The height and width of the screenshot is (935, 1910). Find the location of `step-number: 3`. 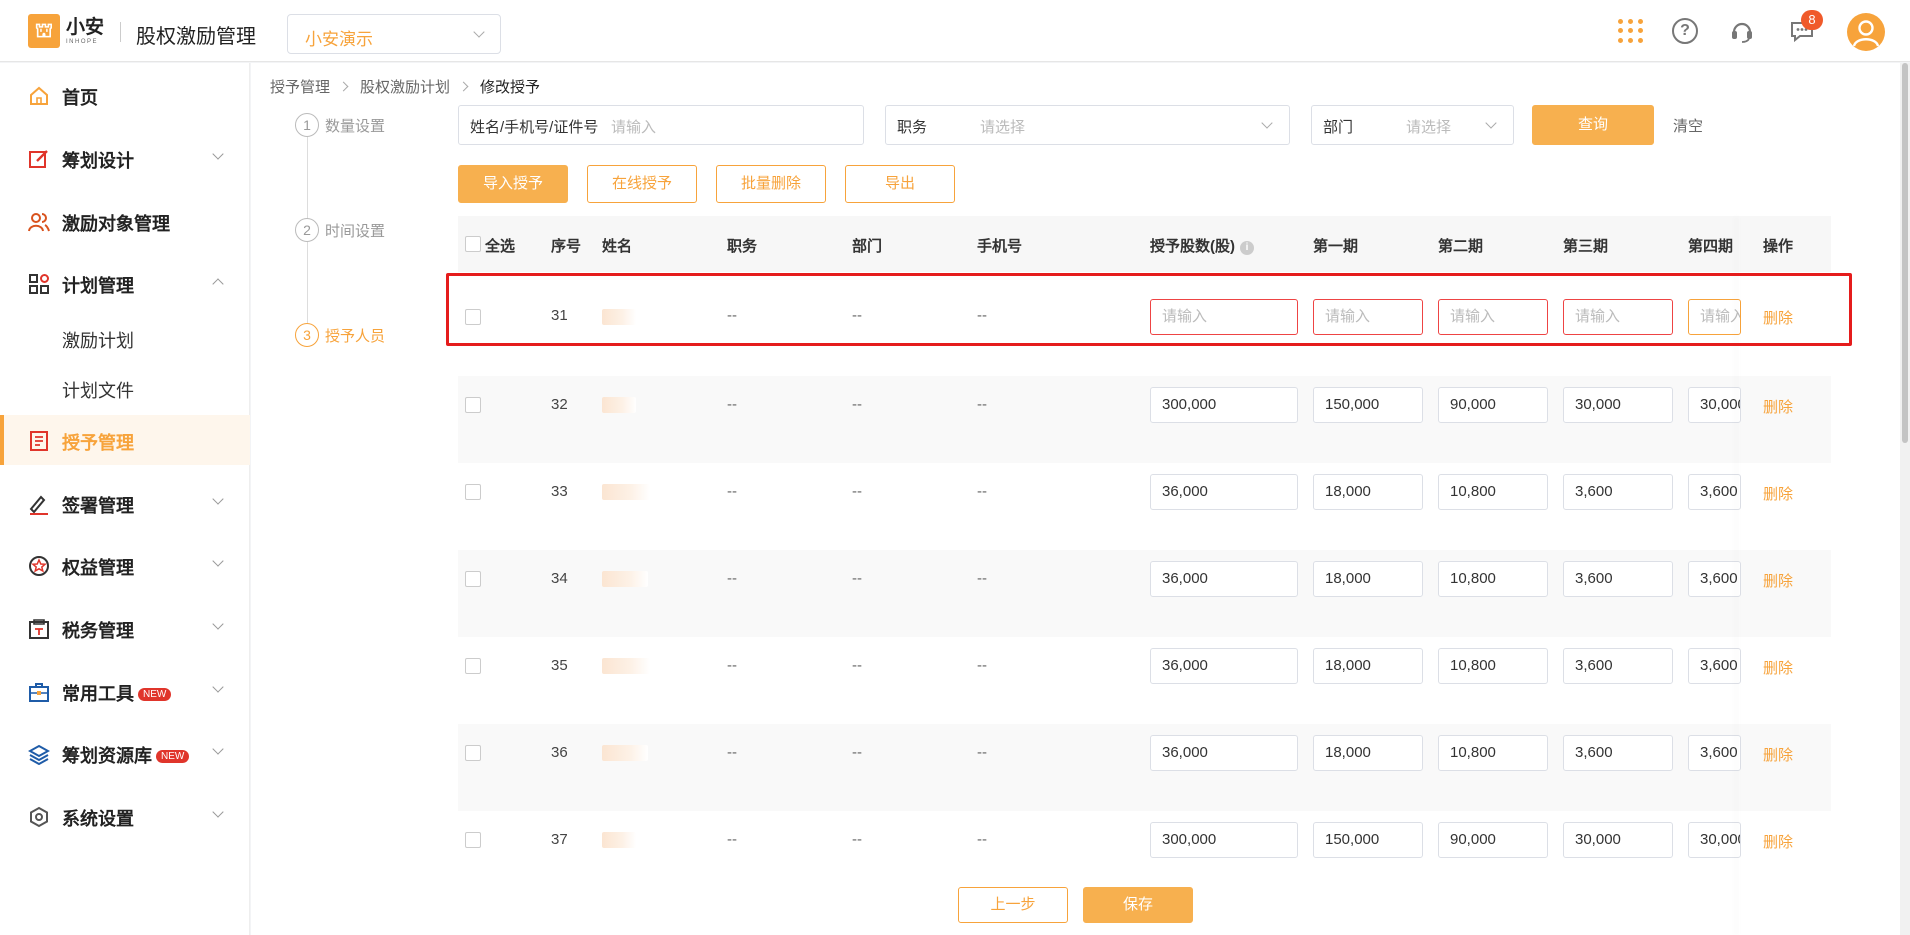

step-number: 3 is located at coordinates (307, 335).